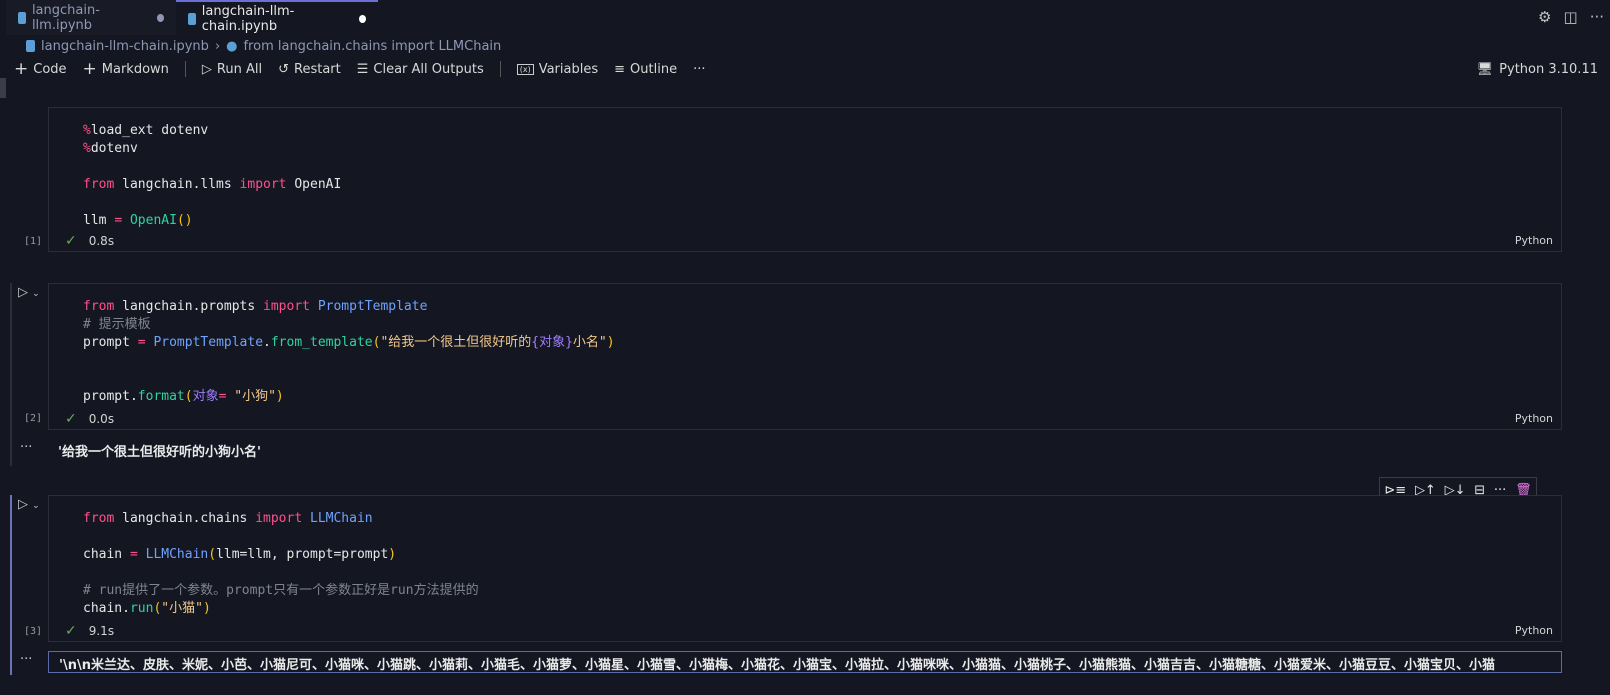 The width and height of the screenshot is (1610, 695). I want to click on breadcrumb-symbol: from langchain.chains import LLMChain, so click(372, 46).